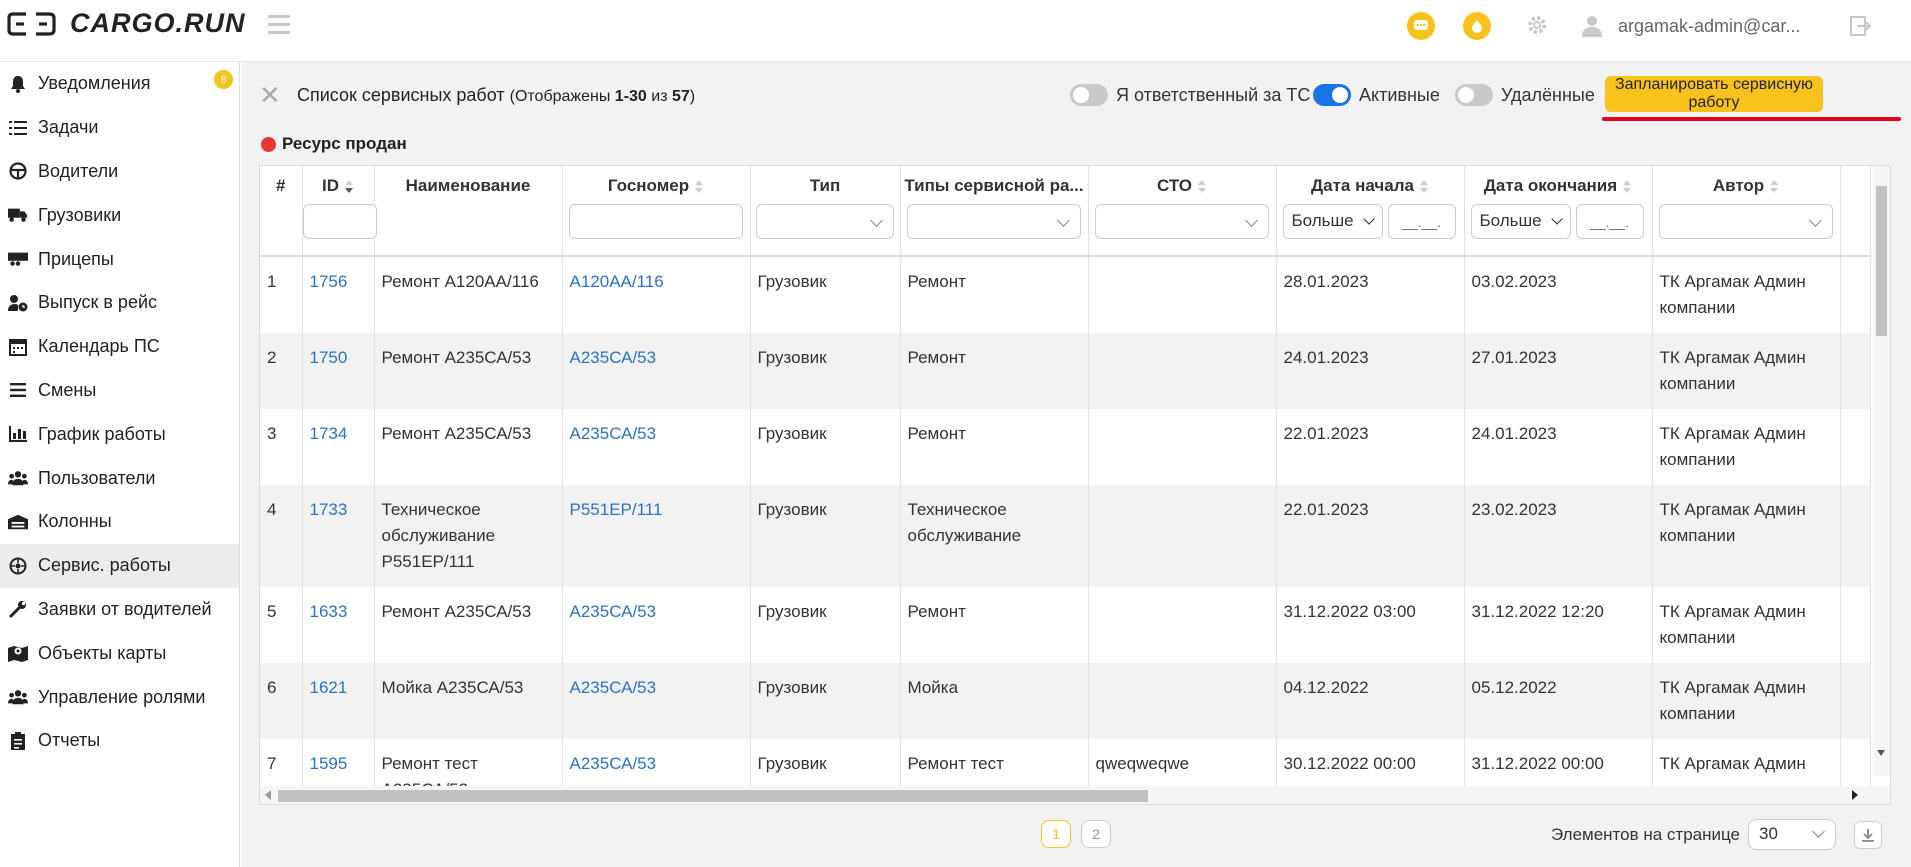 The width and height of the screenshot is (1911, 867). I want to click on sidebar-item-label: Календарь ПС, so click(99, 346).